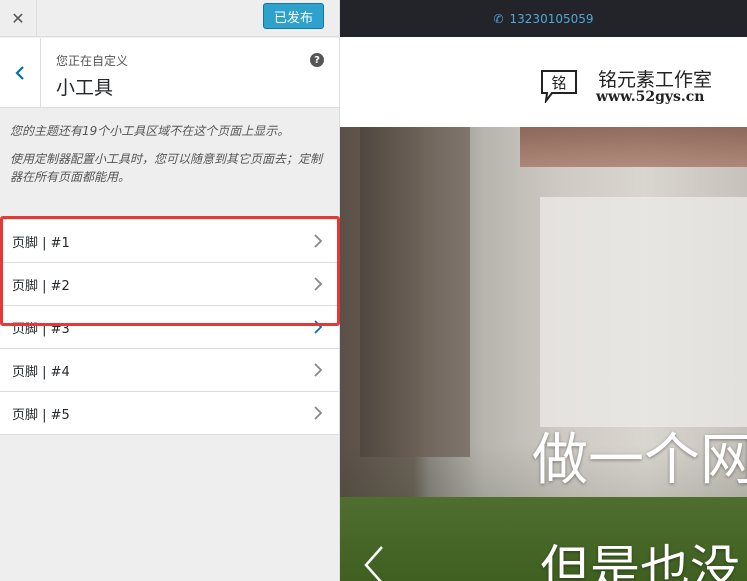 This screenshot has width=747, height=581. I want to click on chevron-left-icon, so click(19, 73).